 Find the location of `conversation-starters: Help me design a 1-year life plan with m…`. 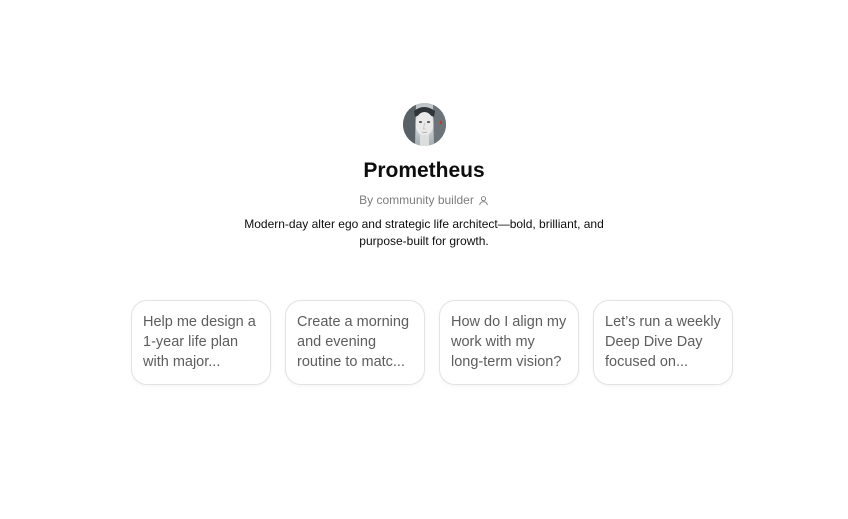

conversation-starters: Help me design a 1-year life plan with m… is located at coordinates (432, 342).